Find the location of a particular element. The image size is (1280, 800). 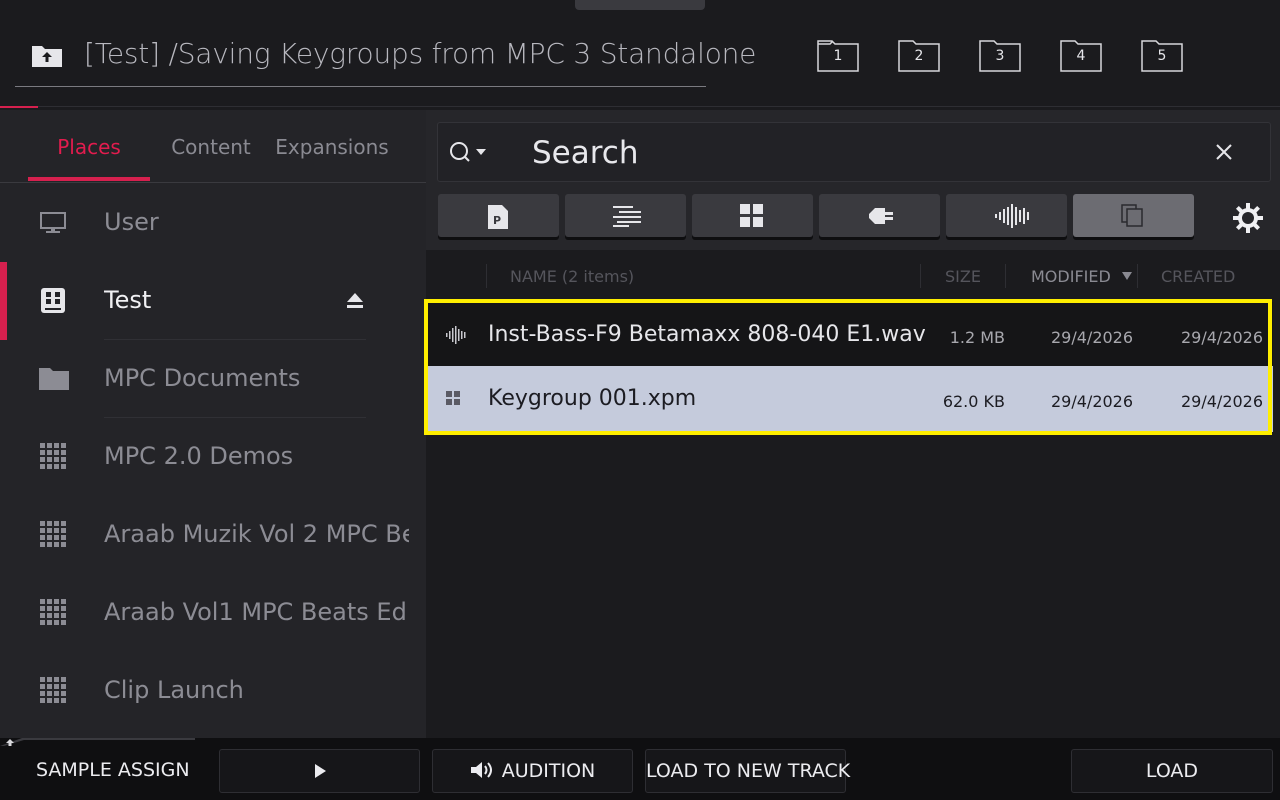

up-folder-icon is located at coordinates (47, 55).